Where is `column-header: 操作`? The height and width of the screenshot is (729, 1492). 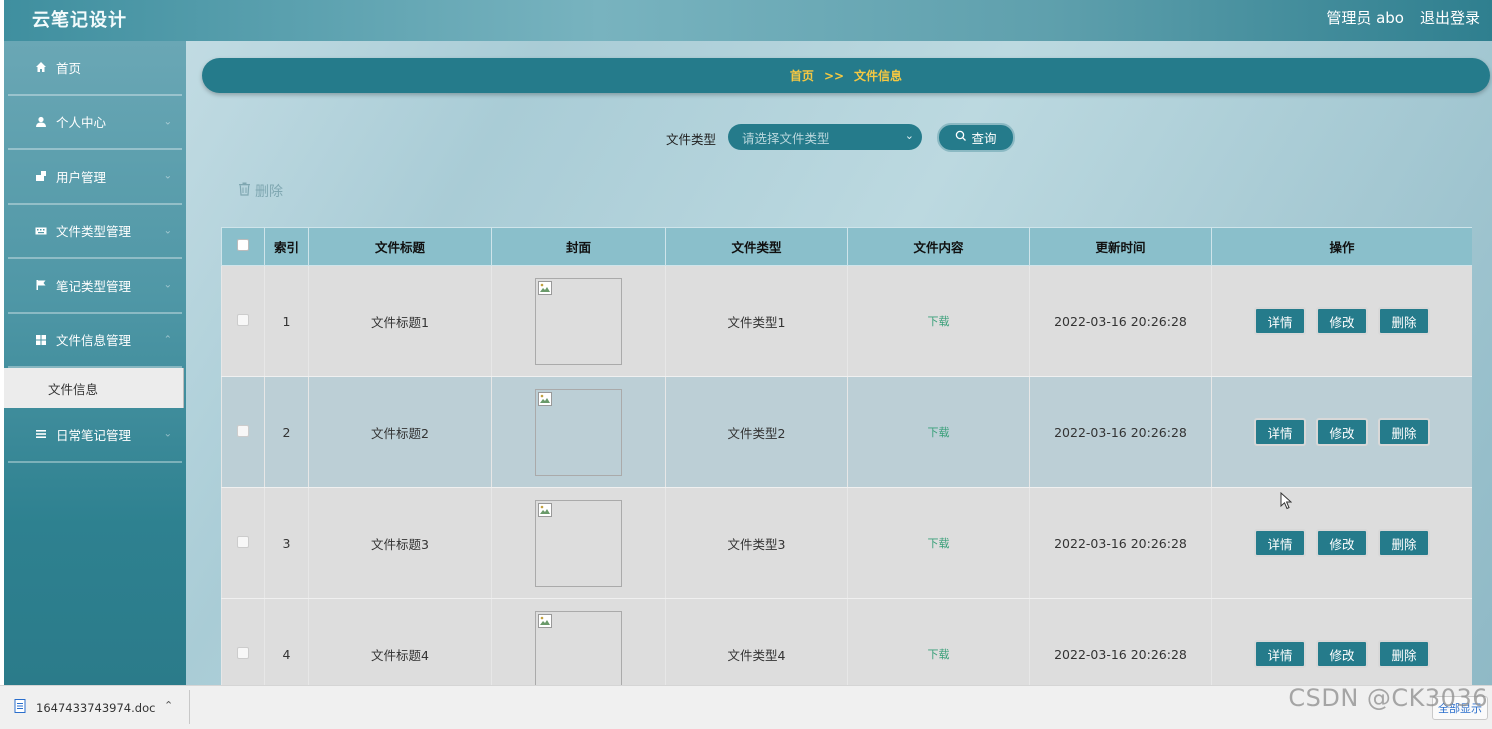
column-header: 操作 is located at coordinates (1341, 246).